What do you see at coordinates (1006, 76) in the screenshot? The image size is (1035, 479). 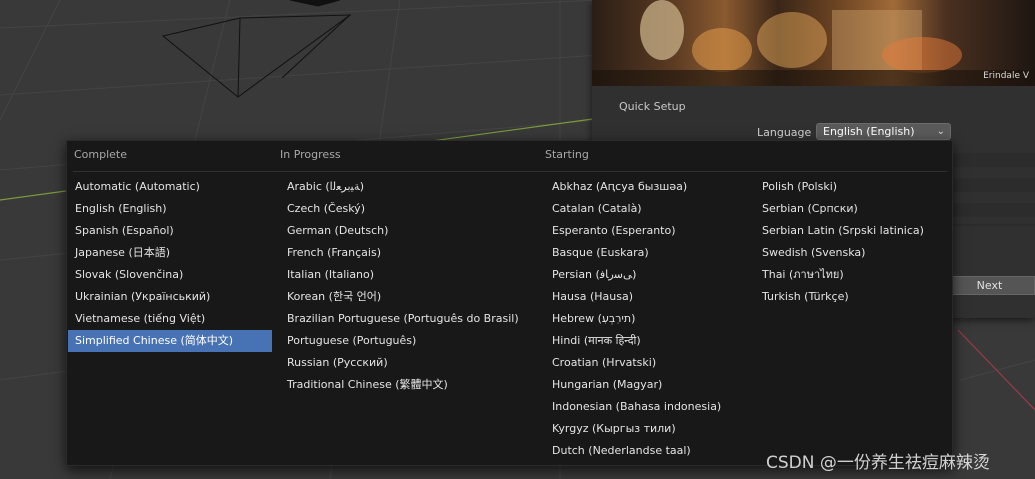 I see `splash-credit: Erindale V` at bounding box center [1006, 76].